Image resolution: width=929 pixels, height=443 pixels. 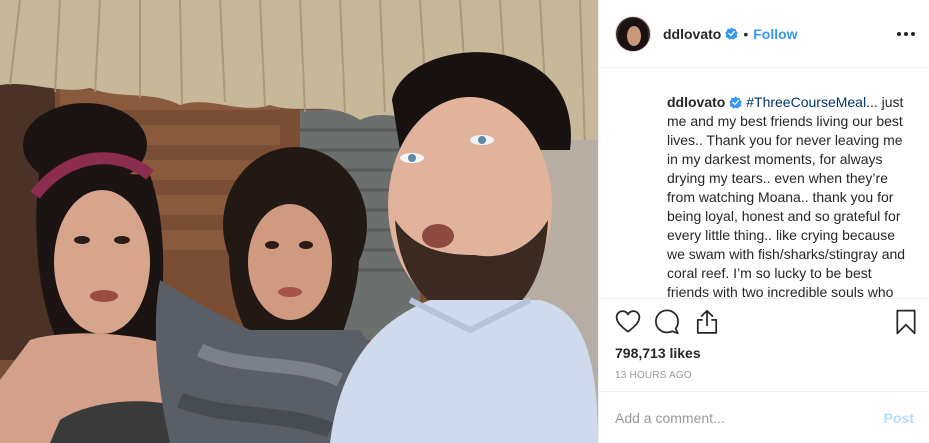 What do you see at coordinates (633, 33) in the screenshot?
I see `avatar` at bounding box center [633, 33].